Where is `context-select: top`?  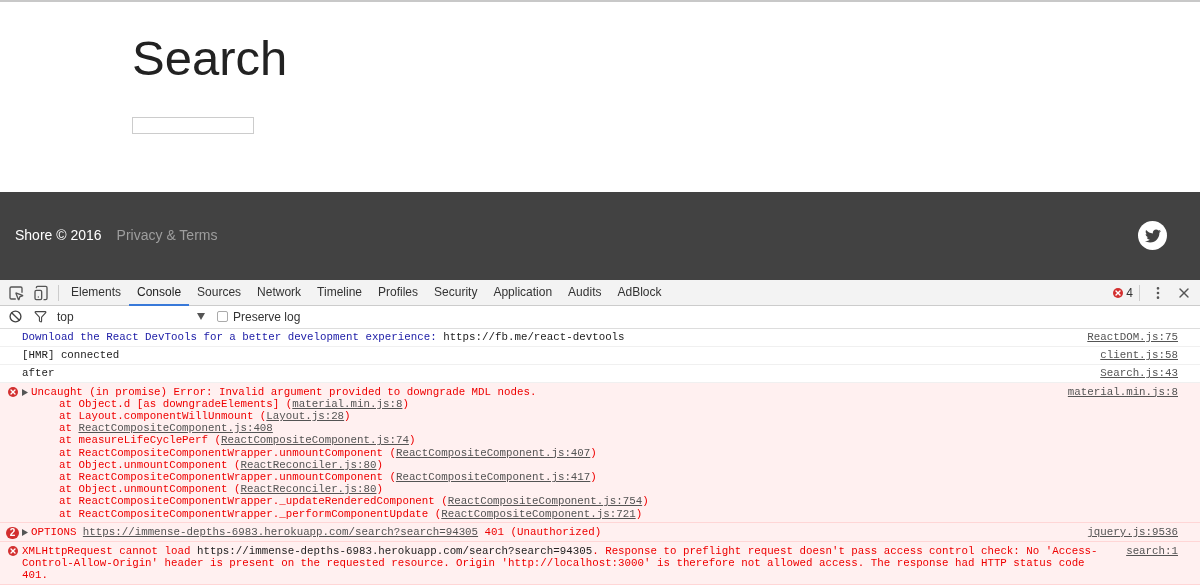 context-select: top is located at coordinates (132, 316).